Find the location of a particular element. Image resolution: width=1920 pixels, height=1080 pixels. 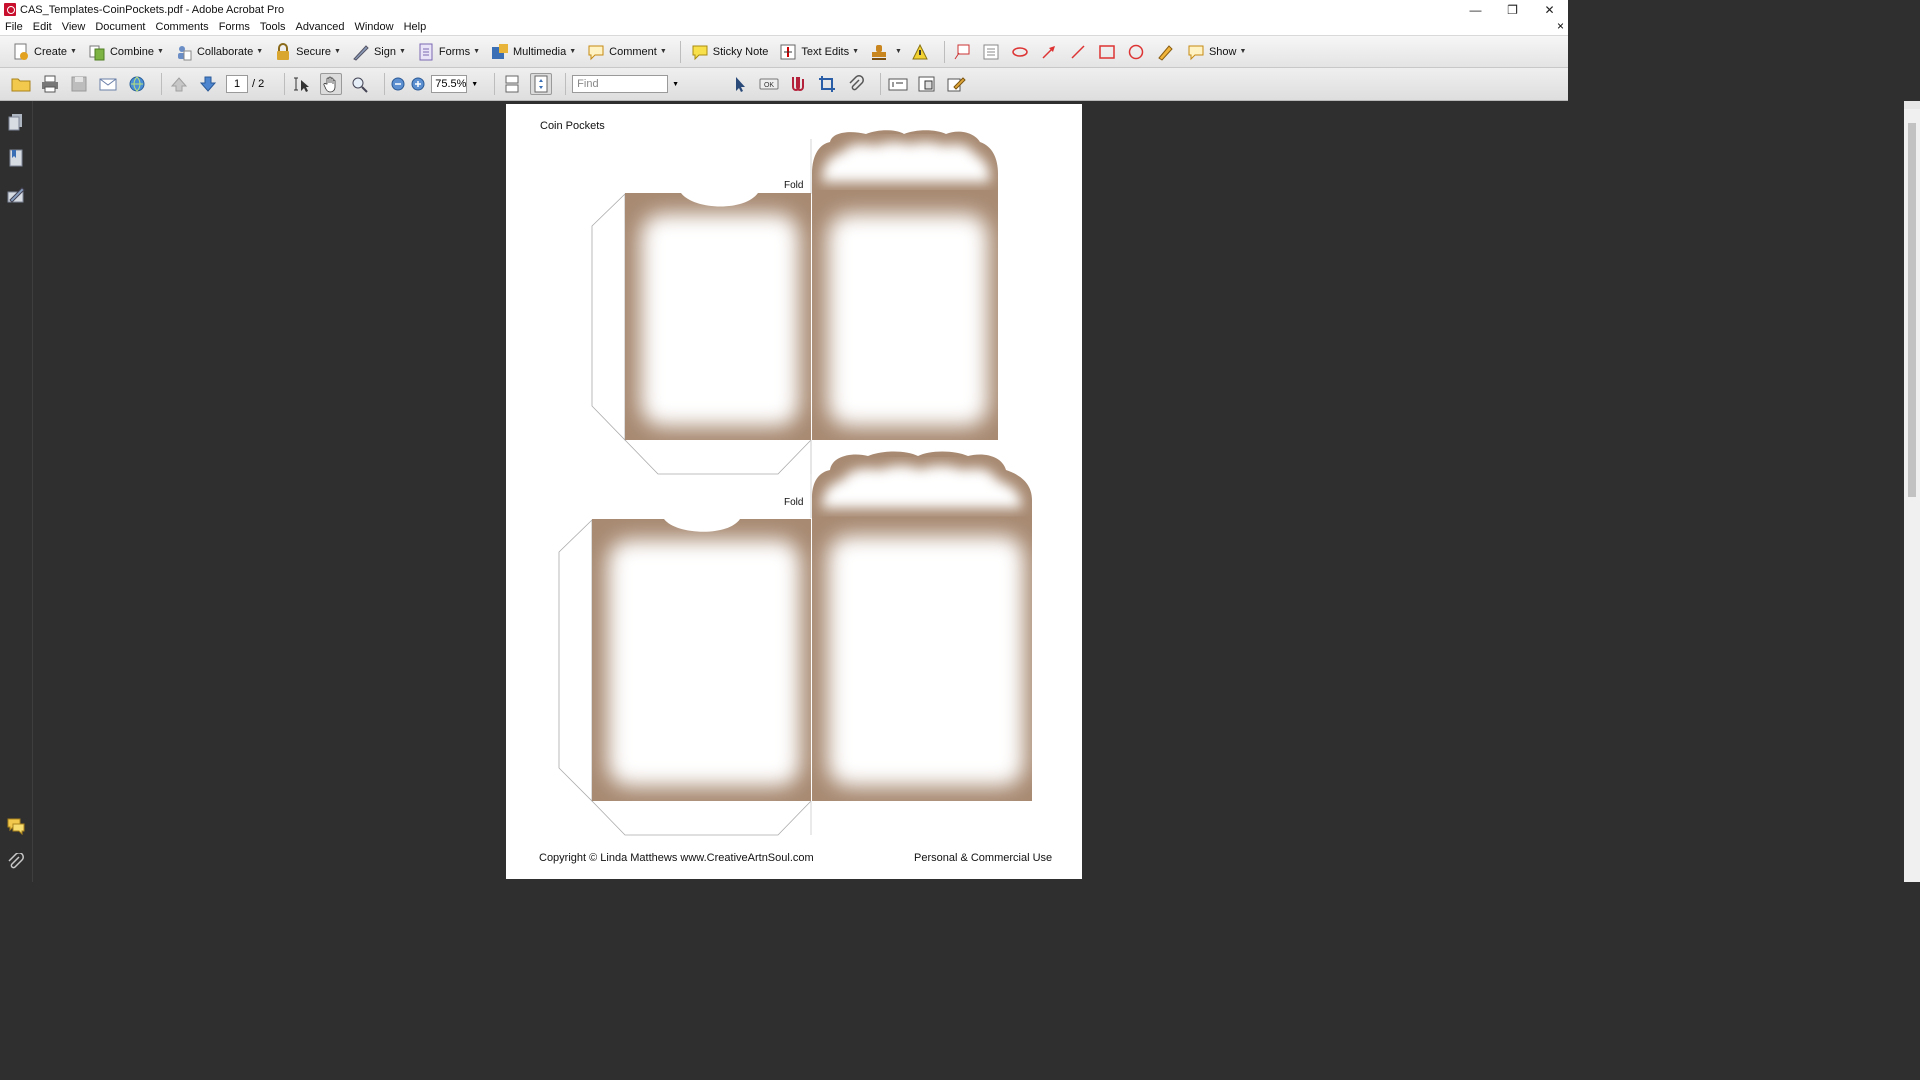

scroll-up-arrow is located at coordinates (1912, 105).